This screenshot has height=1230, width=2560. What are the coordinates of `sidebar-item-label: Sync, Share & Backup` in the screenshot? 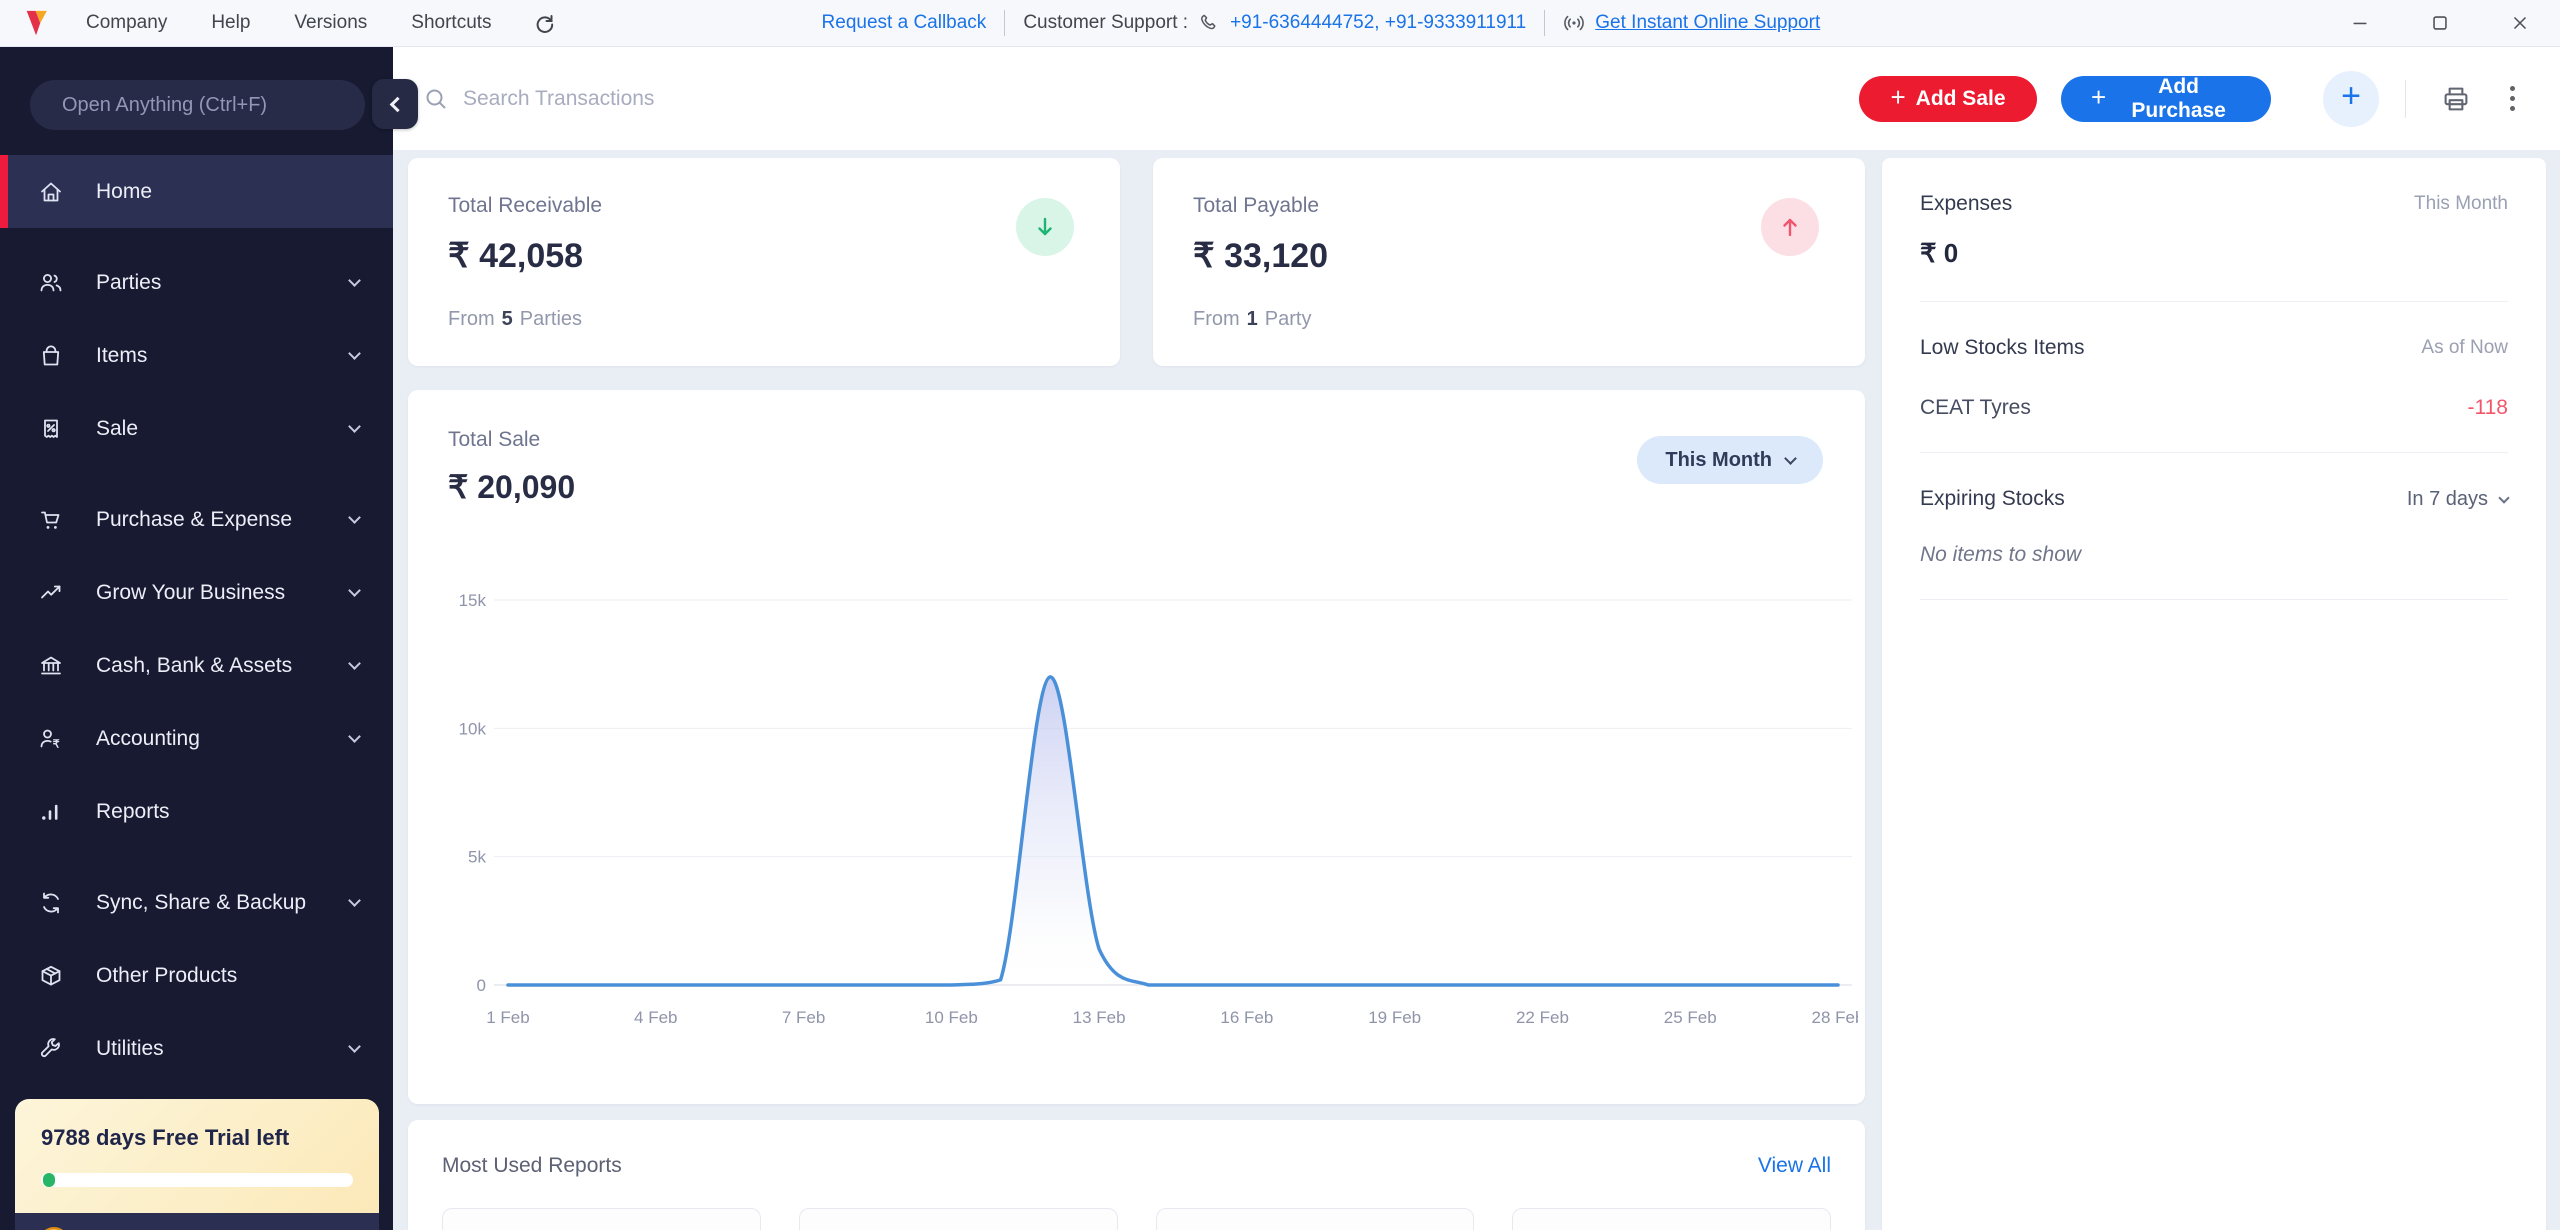 It's located at (201, 902).